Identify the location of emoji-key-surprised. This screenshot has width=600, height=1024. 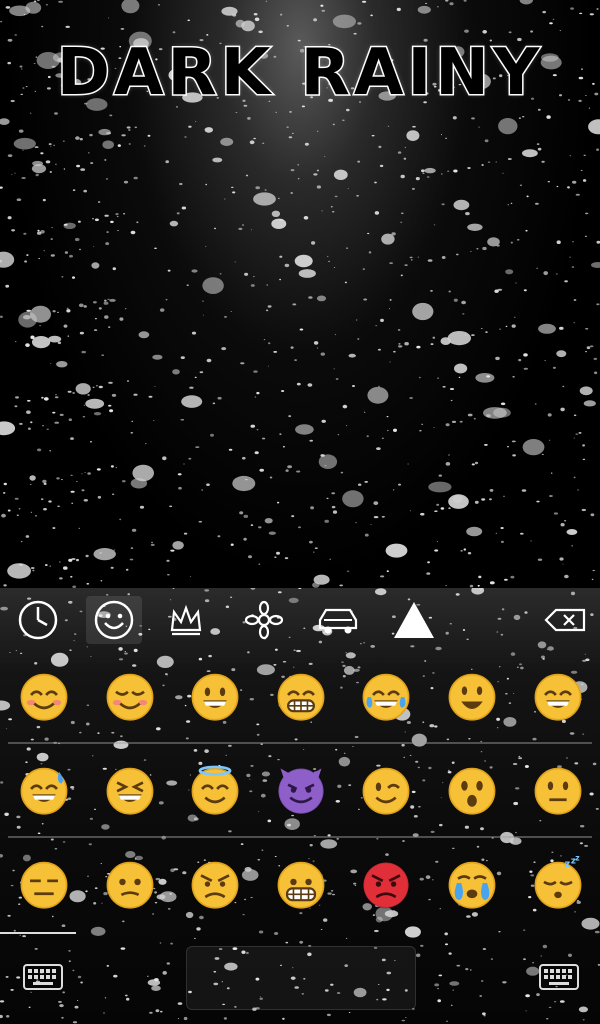
(472, 789).